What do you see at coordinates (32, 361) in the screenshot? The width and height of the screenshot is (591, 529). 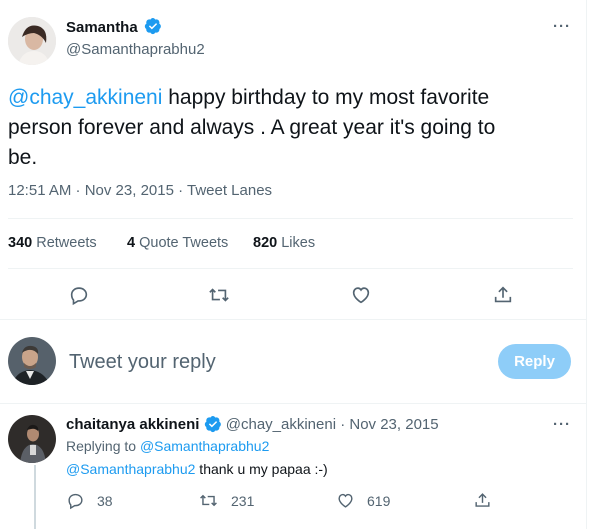 I see `current-user-avatar` at bounding box center [32, 361].